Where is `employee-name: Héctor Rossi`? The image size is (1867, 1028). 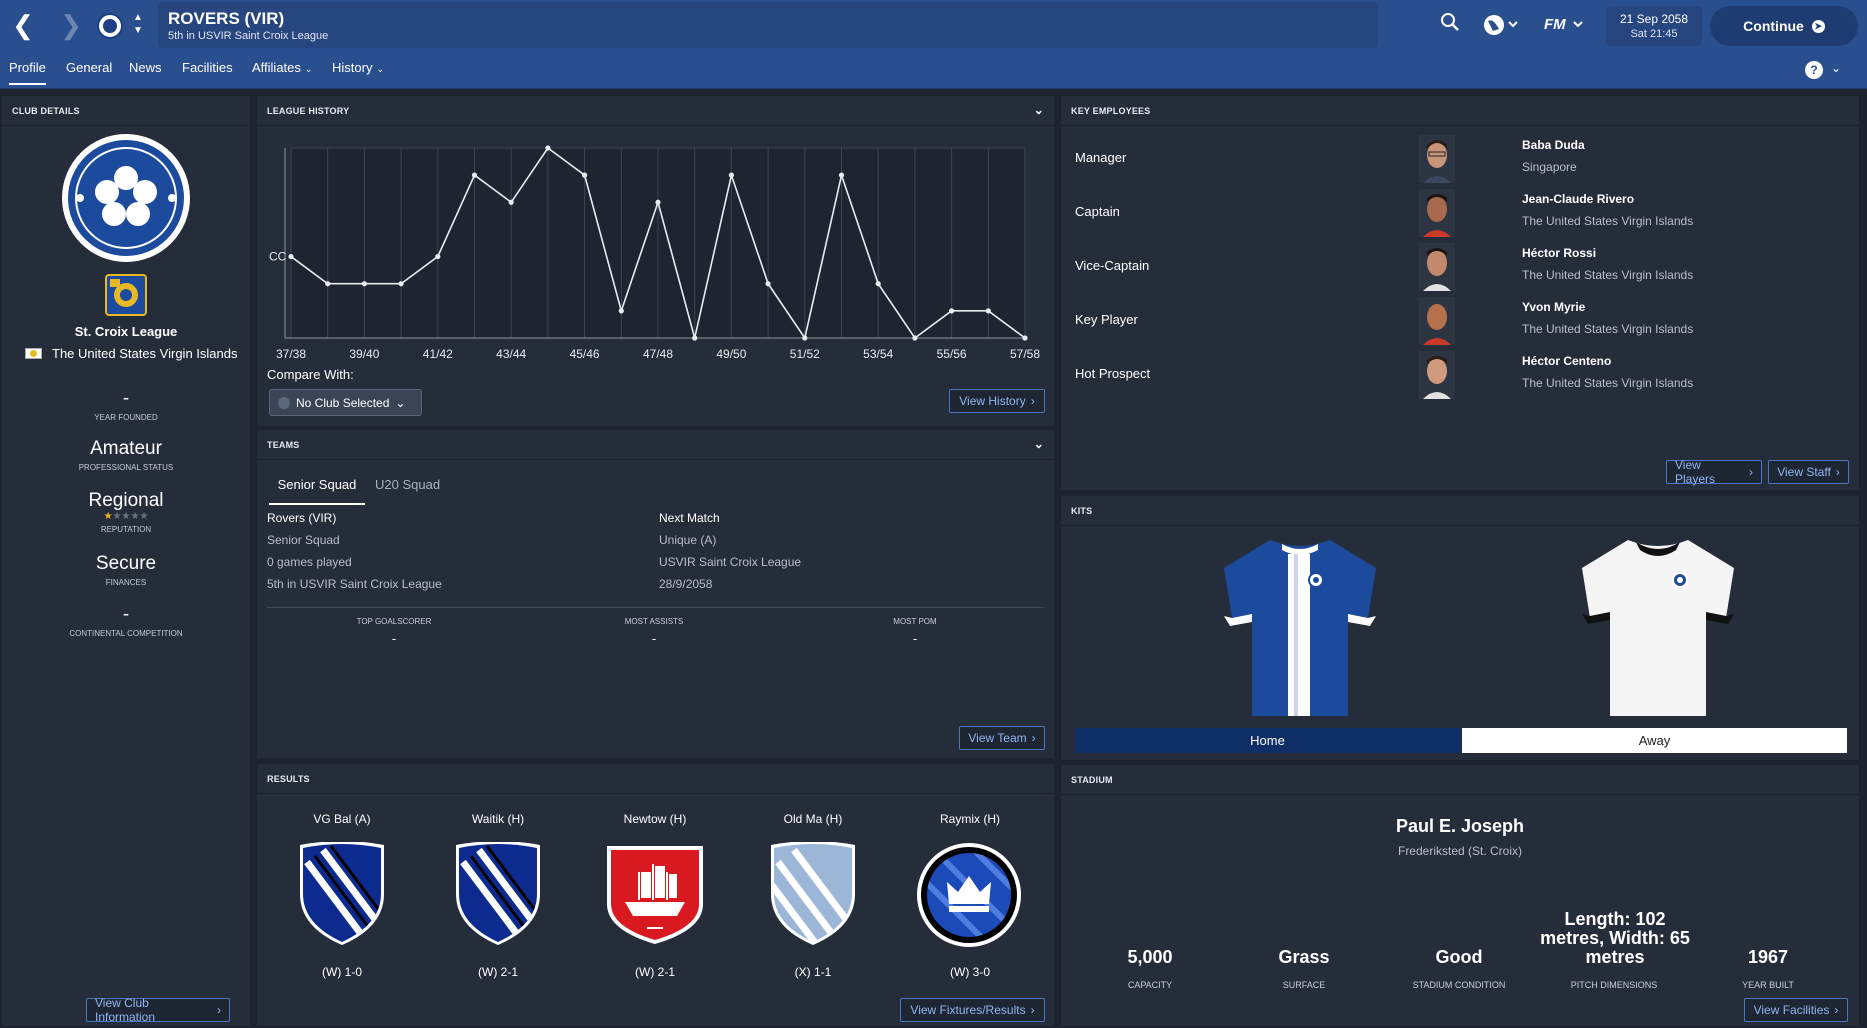
employee-name: Héctor Rossi is located at coordinates (1559, 253).